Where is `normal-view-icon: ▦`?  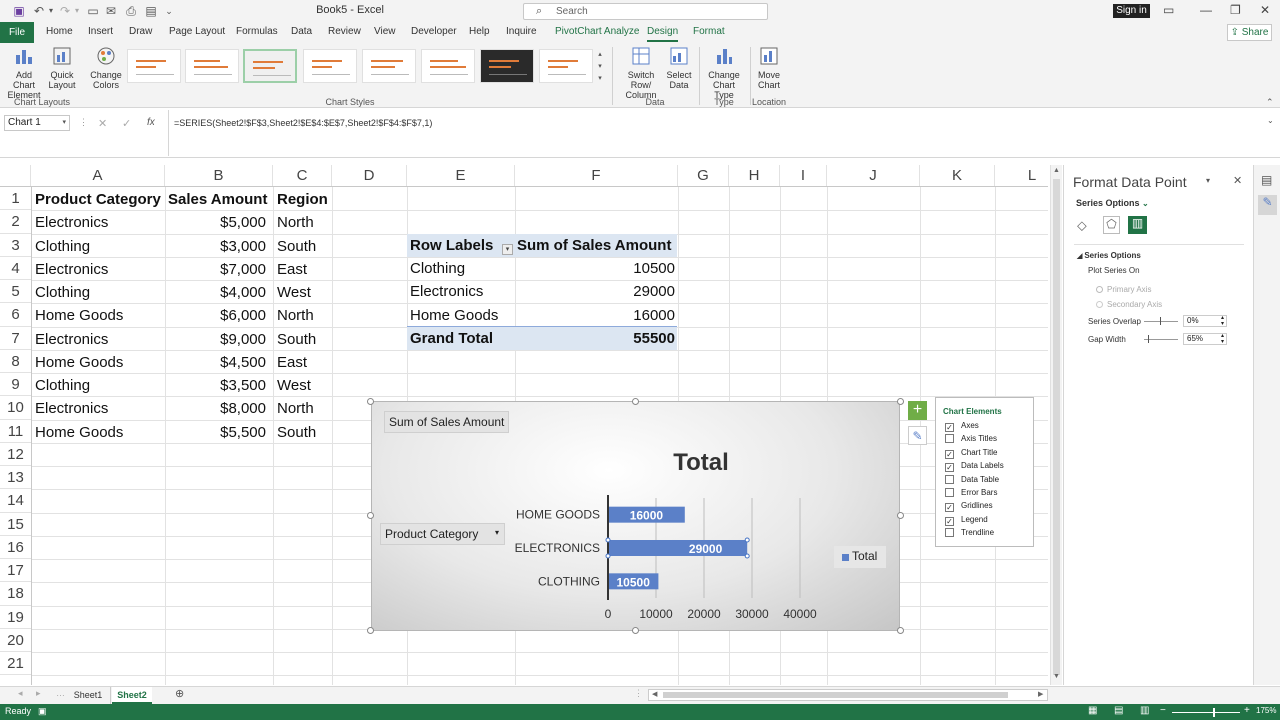 normal-view-icon: ▦ is located at coordinates (1092, 710).